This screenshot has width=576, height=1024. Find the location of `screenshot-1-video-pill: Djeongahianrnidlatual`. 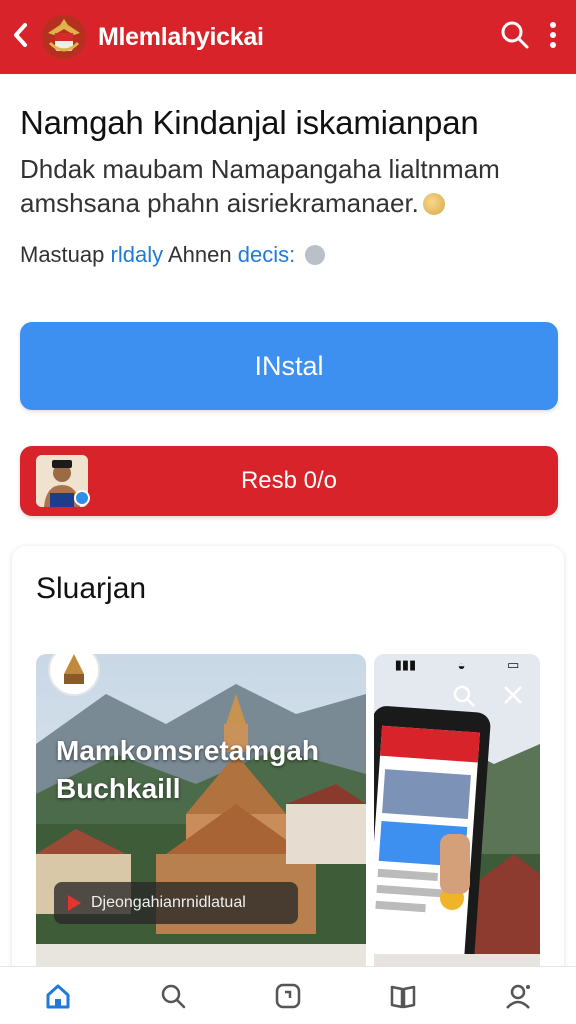

screenshot-1-video-pill: Djeongahianrnidlatual is located at coordinates (176, 903).